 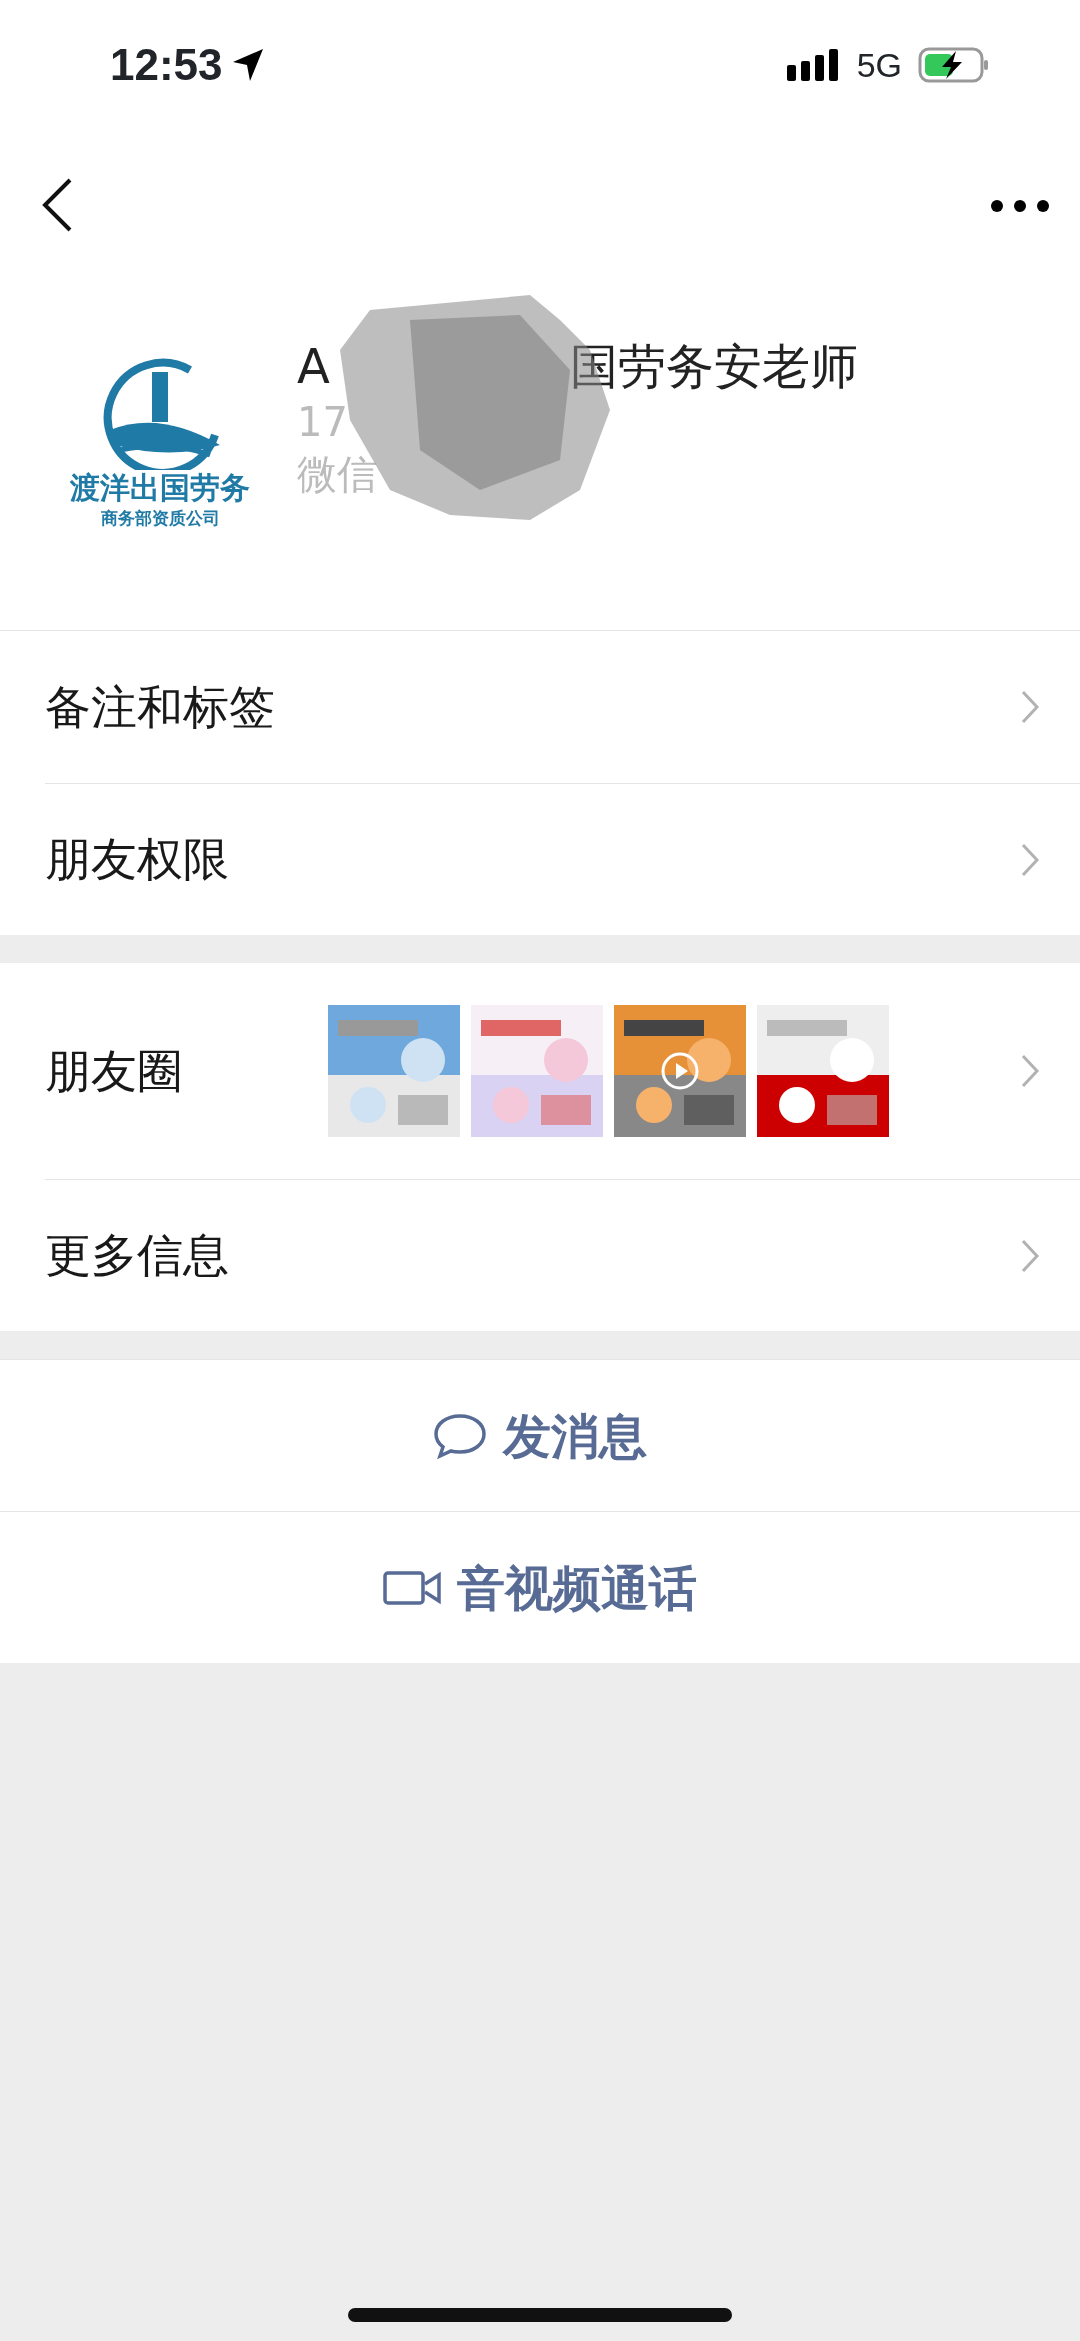 What do you see at coordinates (562, 1255) in the screenshot?
I see `menu-row: 更多信息` at bounding box center [562, 1255].